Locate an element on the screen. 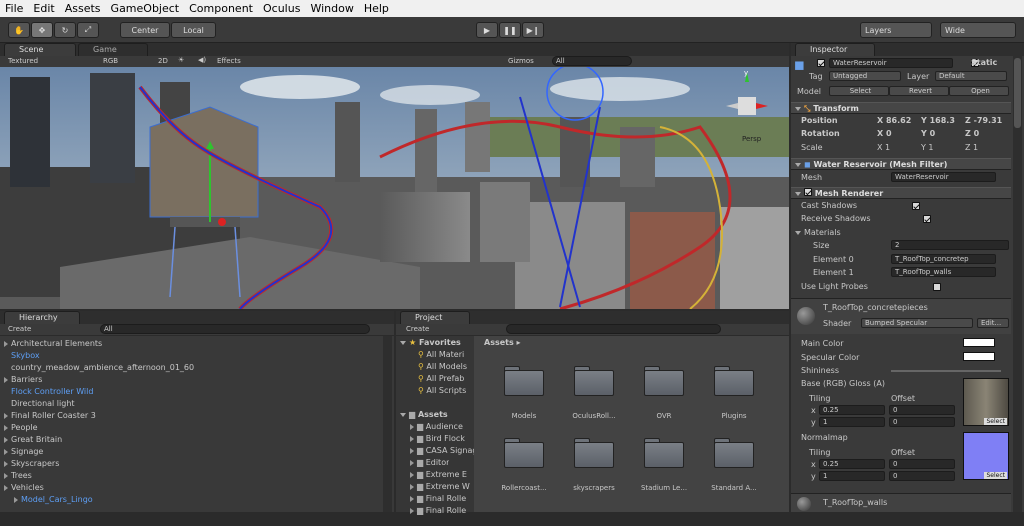 The width and height of the screenshot is (1024, 526). inspector-scrollbar is located at coordinates (1017, 284).